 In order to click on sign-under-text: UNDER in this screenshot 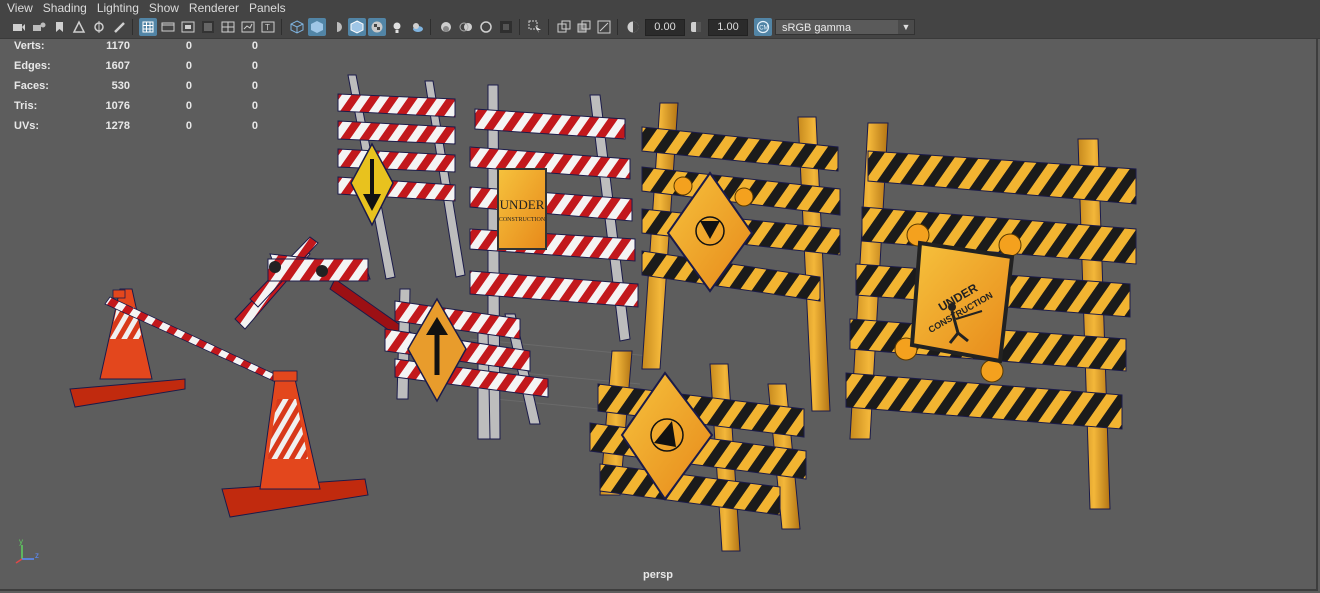, I will do `click(522, 204)`.